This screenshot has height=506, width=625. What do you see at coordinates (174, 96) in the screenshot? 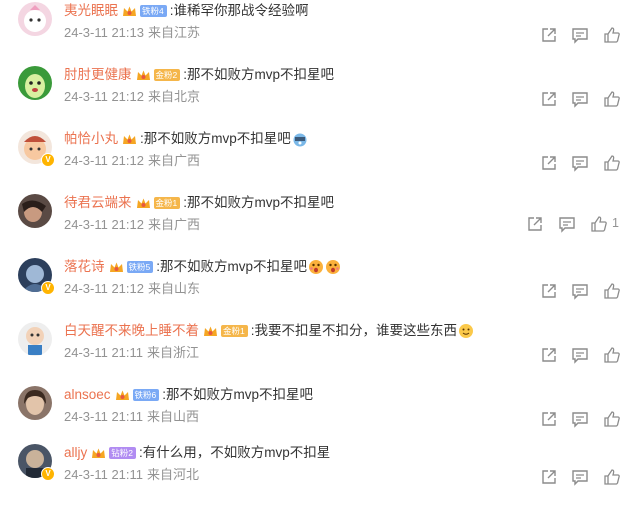
I see `comment-location: 来自北京` at bounding box center [174, 96].